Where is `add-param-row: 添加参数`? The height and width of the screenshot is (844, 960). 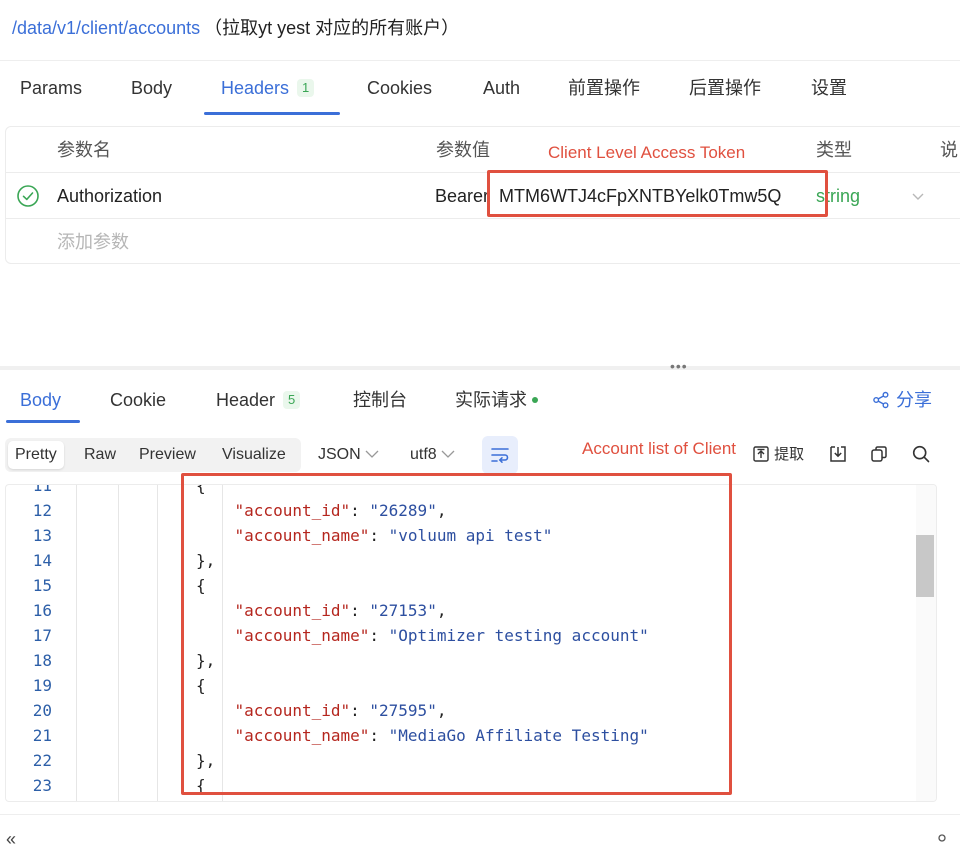
add-param-row: 添加参数 is located at coordinates (483, 242).